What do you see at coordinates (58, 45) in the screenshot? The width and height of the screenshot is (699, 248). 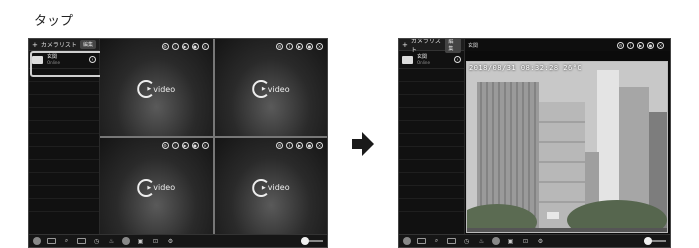 I see `camera-list-title: カメラリスト` at bounding box center [58, 45].